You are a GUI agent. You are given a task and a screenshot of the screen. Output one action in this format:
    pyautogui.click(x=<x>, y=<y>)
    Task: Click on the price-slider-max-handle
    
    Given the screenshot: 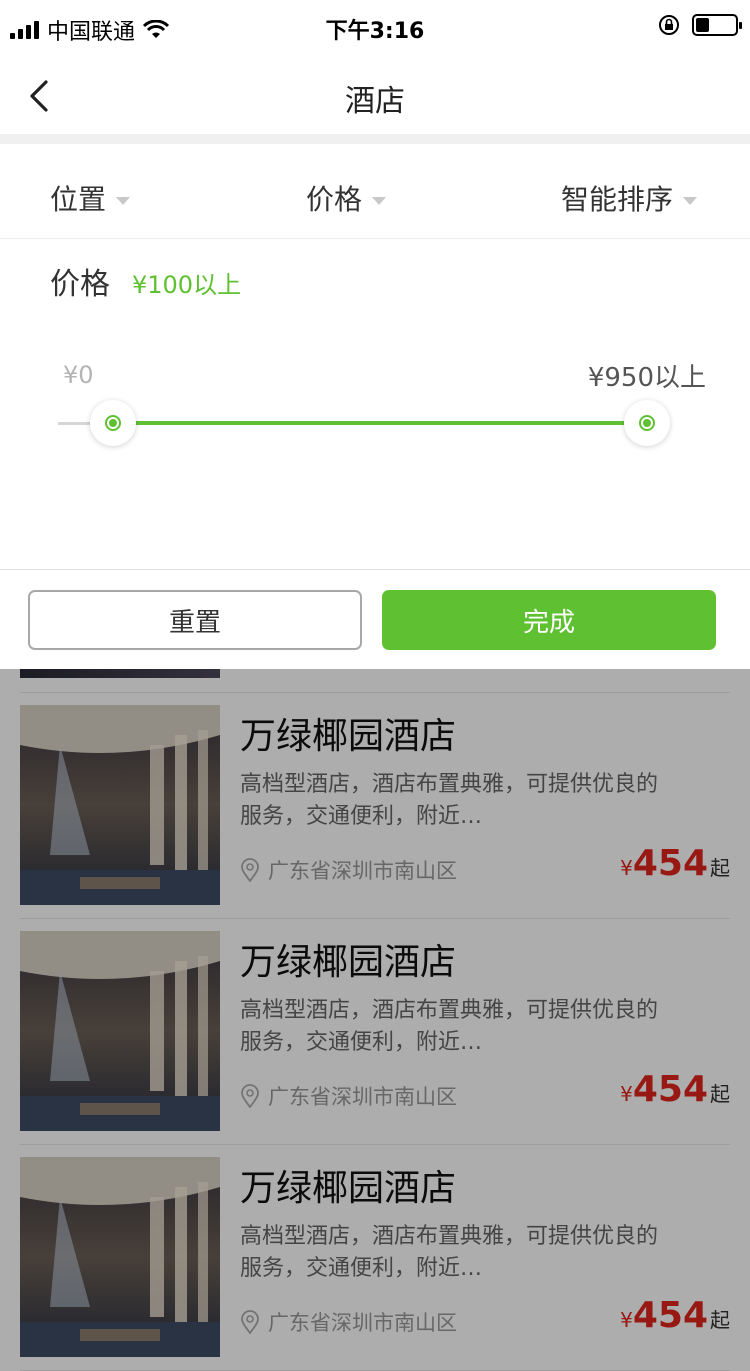 What is the action you would take?
    pyautogui.click(x=647, y=423)
    